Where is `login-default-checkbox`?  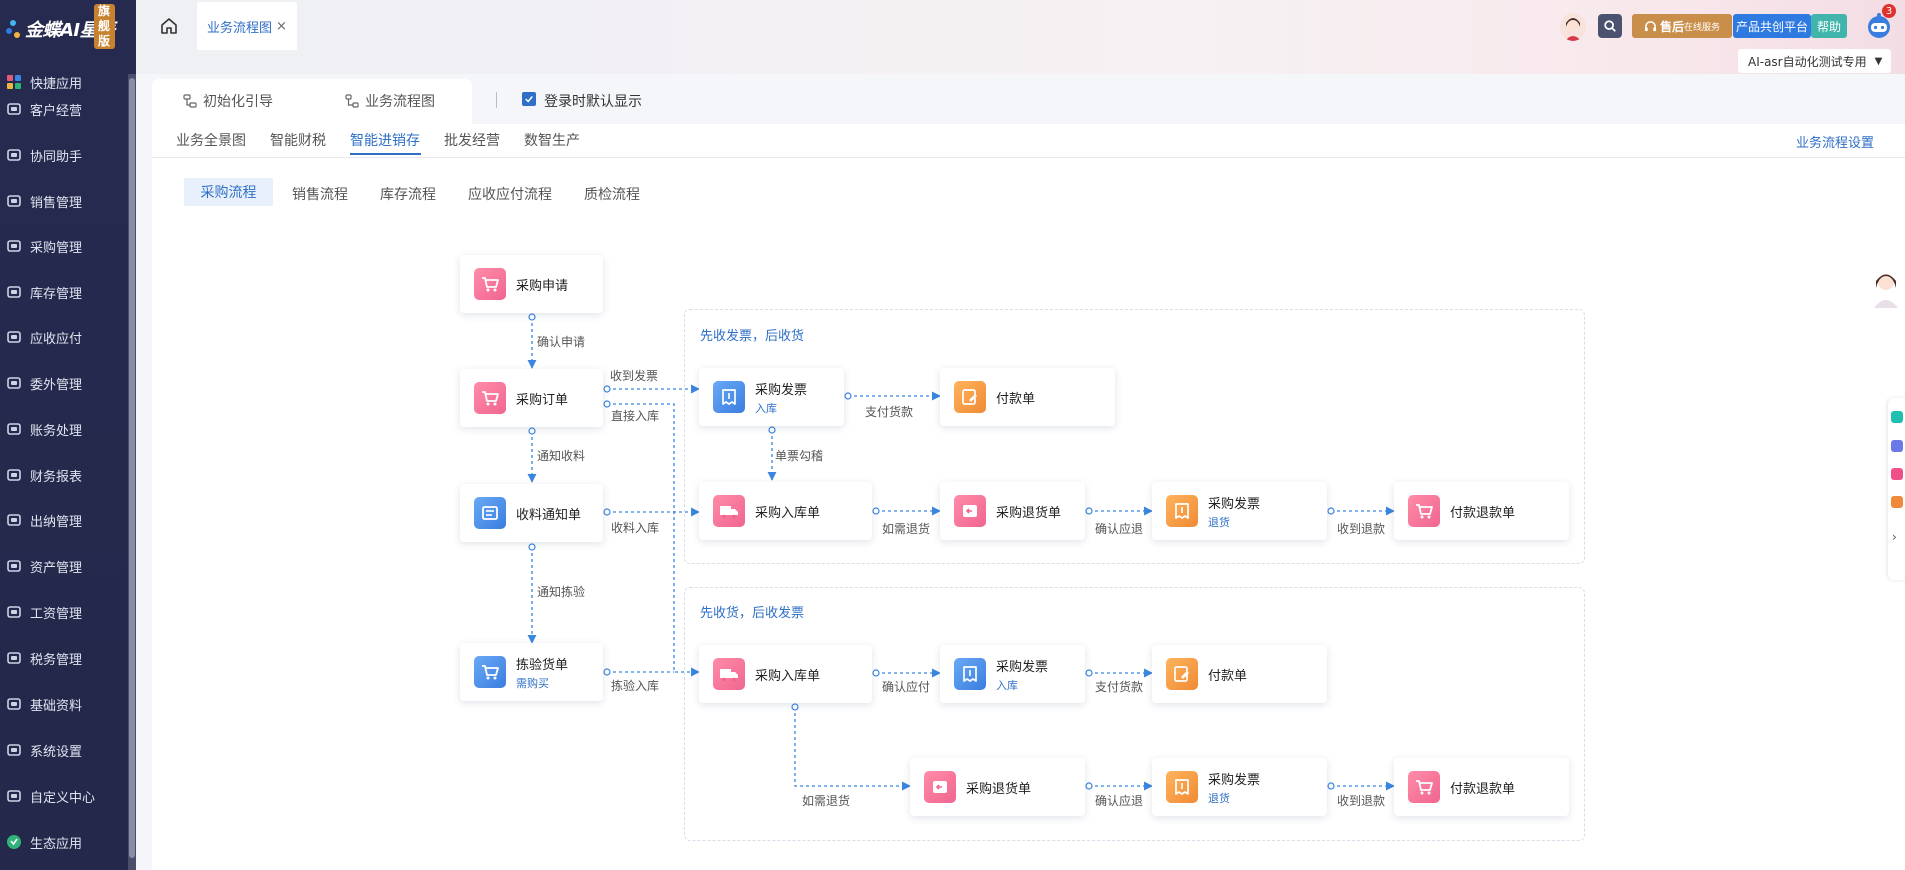 login-default-checkbox is located at coordinates (529, 99).